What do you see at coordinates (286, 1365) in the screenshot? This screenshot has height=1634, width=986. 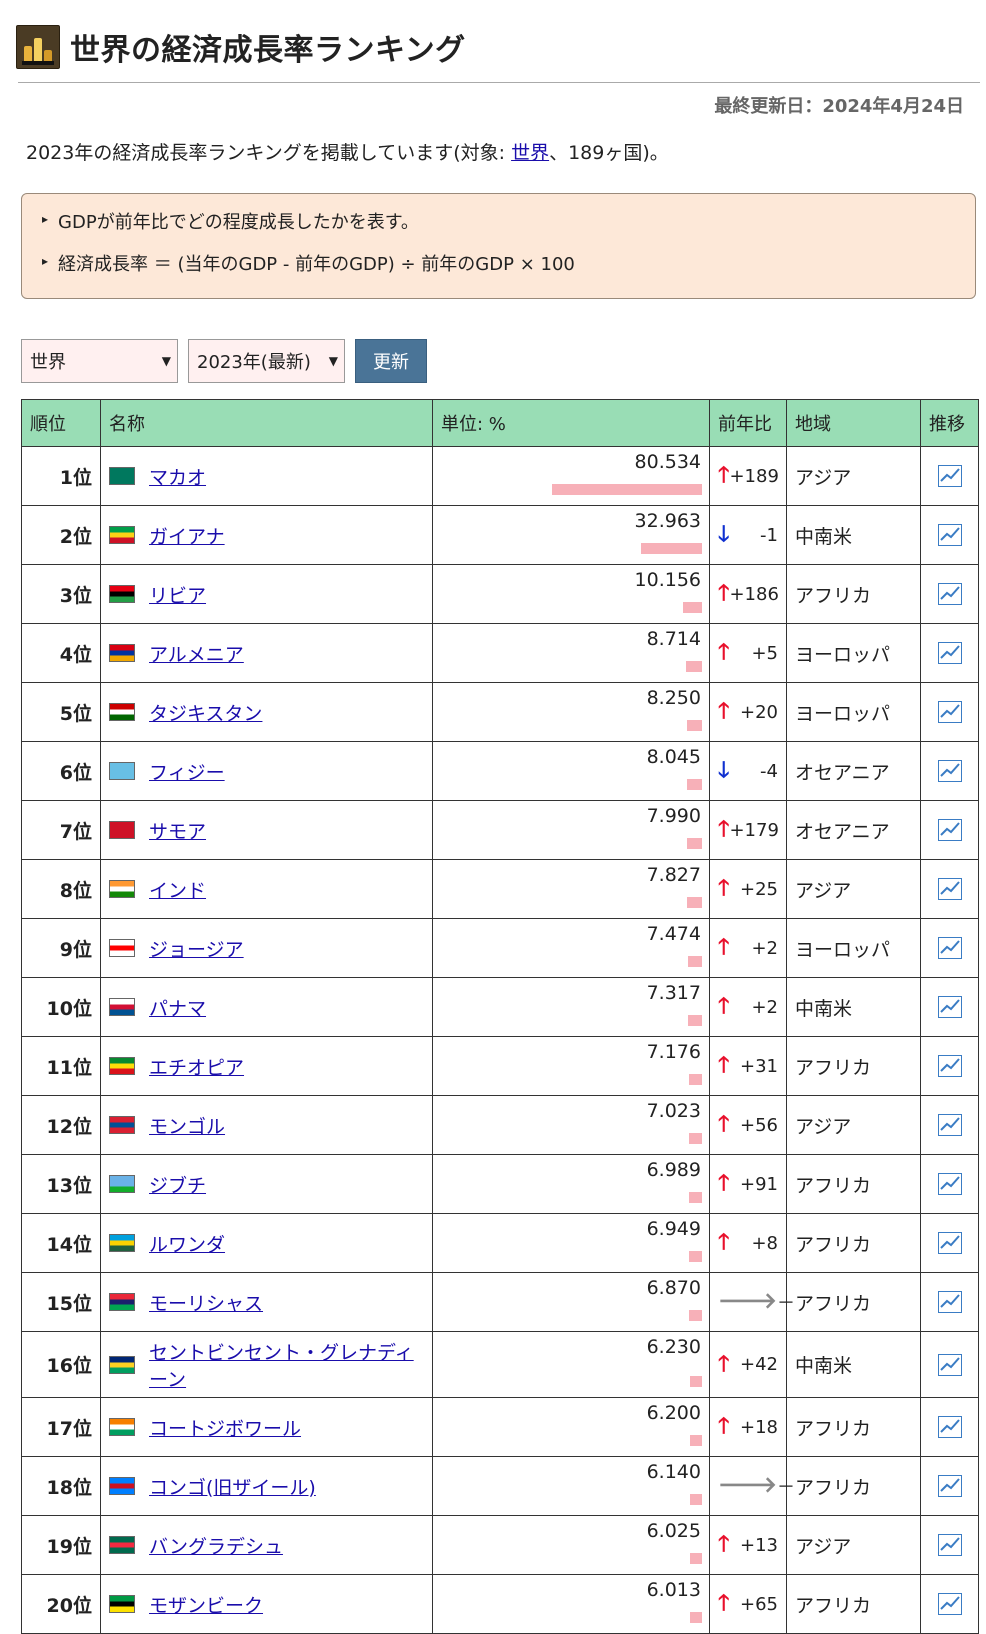 I see `country-link: セントビンセント・グレナディーン` at bounding box center [286, 1365].